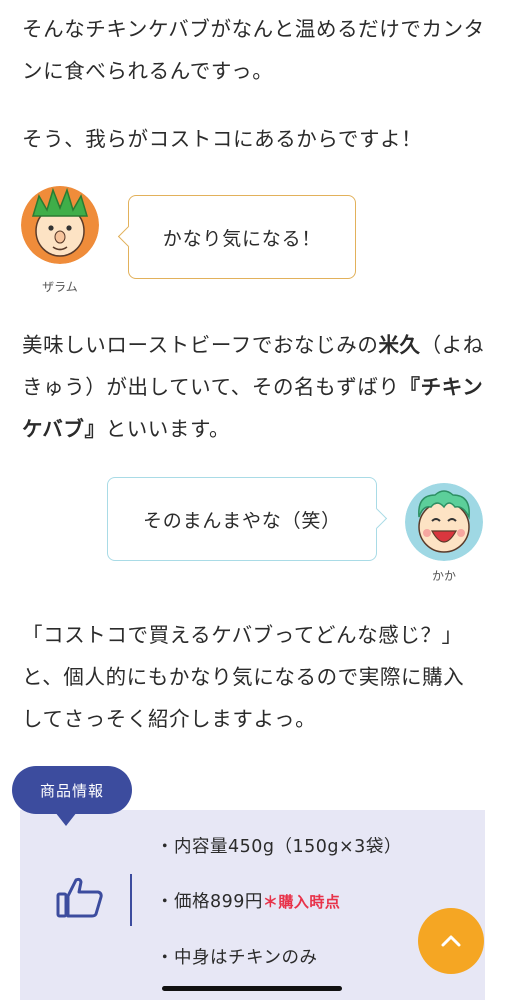  Describe the element at coordinates (79, 897) in the screenshot. I see `thumbs-up-icon` at that location.